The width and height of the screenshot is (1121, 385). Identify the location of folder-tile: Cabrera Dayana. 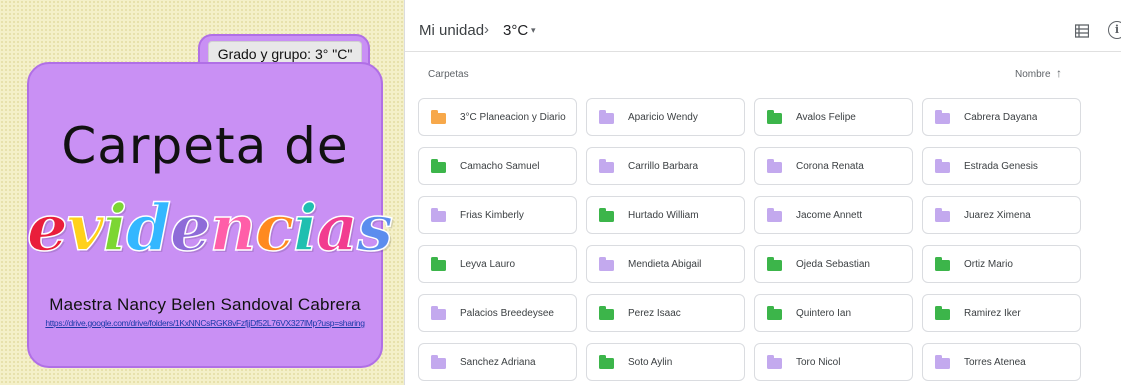
(1001, 117).